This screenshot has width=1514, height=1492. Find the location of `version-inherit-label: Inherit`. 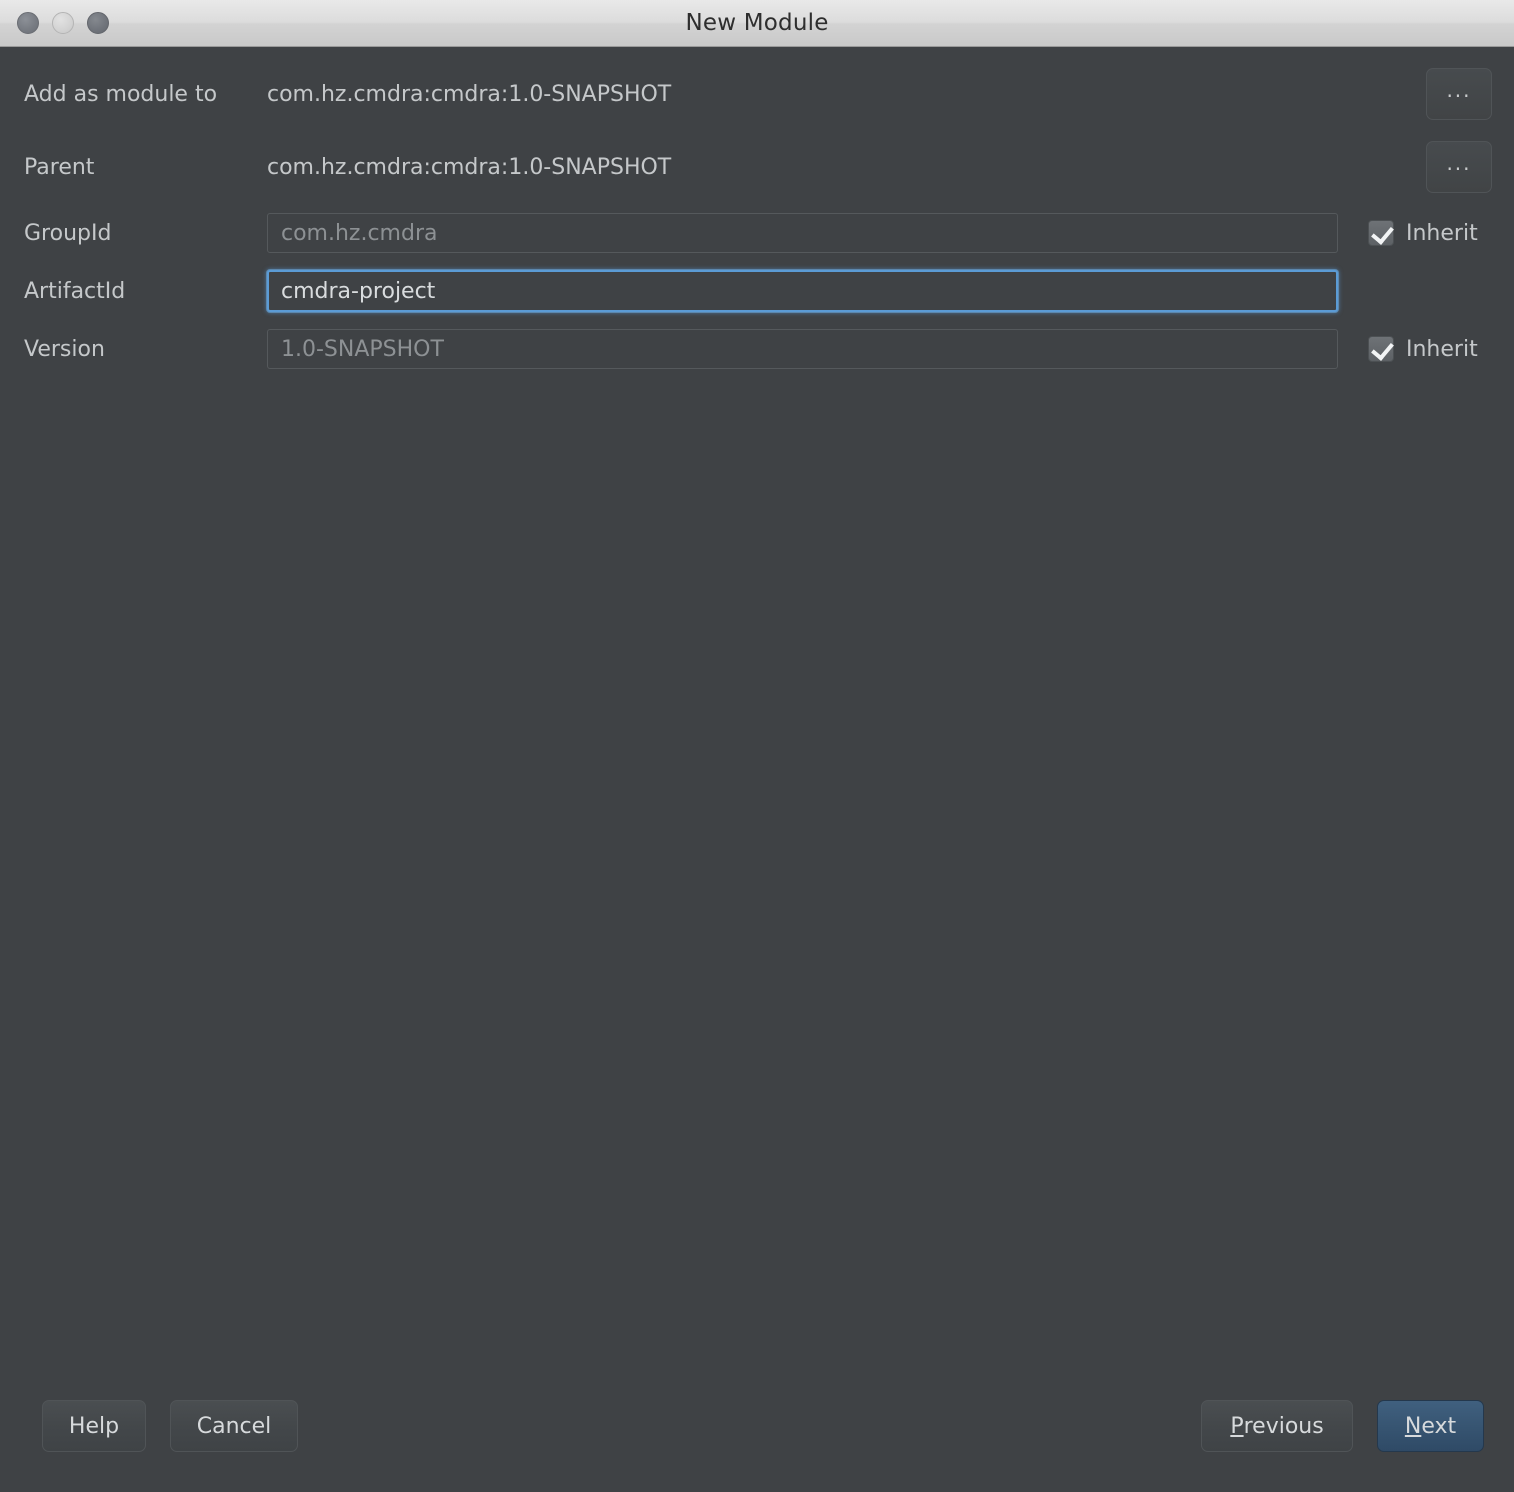

version-inherit-label: Inherit is located at coordinates (1442, 349).